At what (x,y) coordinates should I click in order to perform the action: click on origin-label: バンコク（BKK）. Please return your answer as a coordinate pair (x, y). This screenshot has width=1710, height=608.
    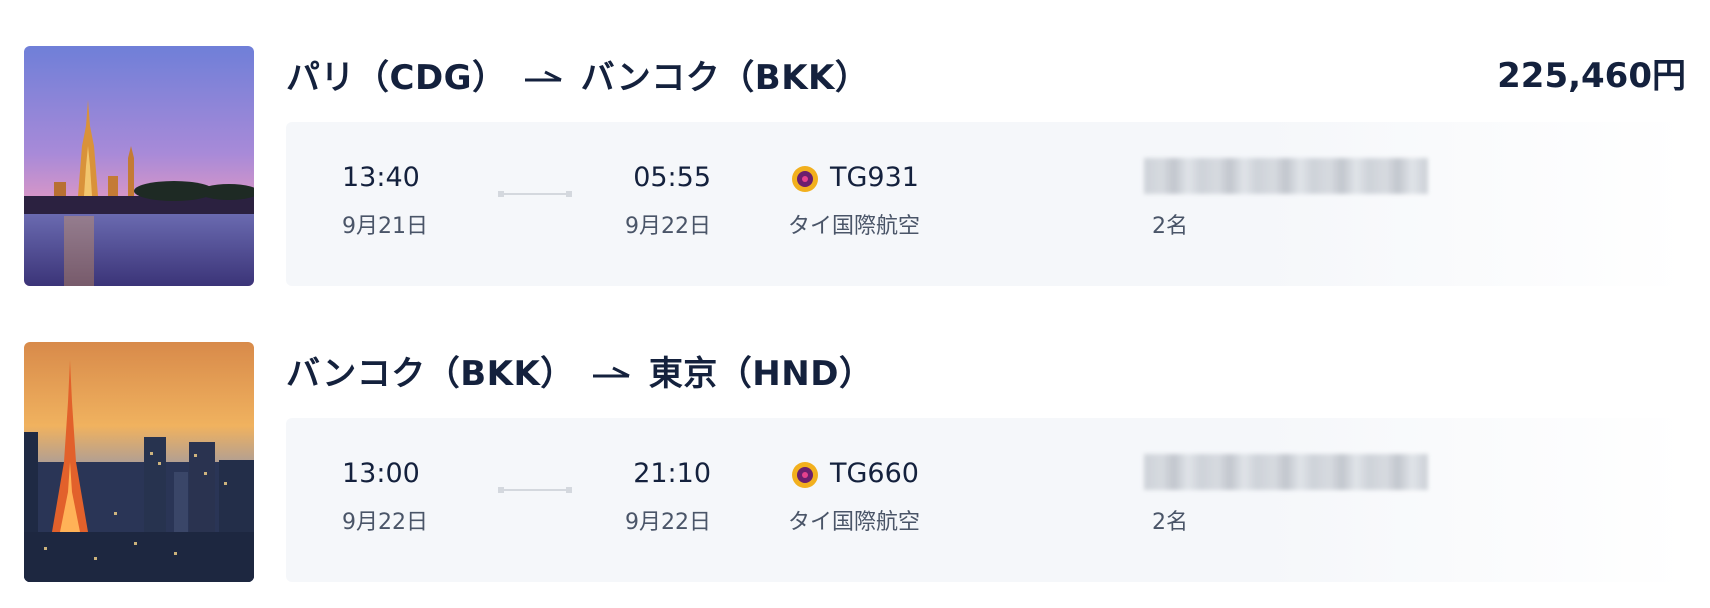
    Looking at the image, I should click on (430, 374).